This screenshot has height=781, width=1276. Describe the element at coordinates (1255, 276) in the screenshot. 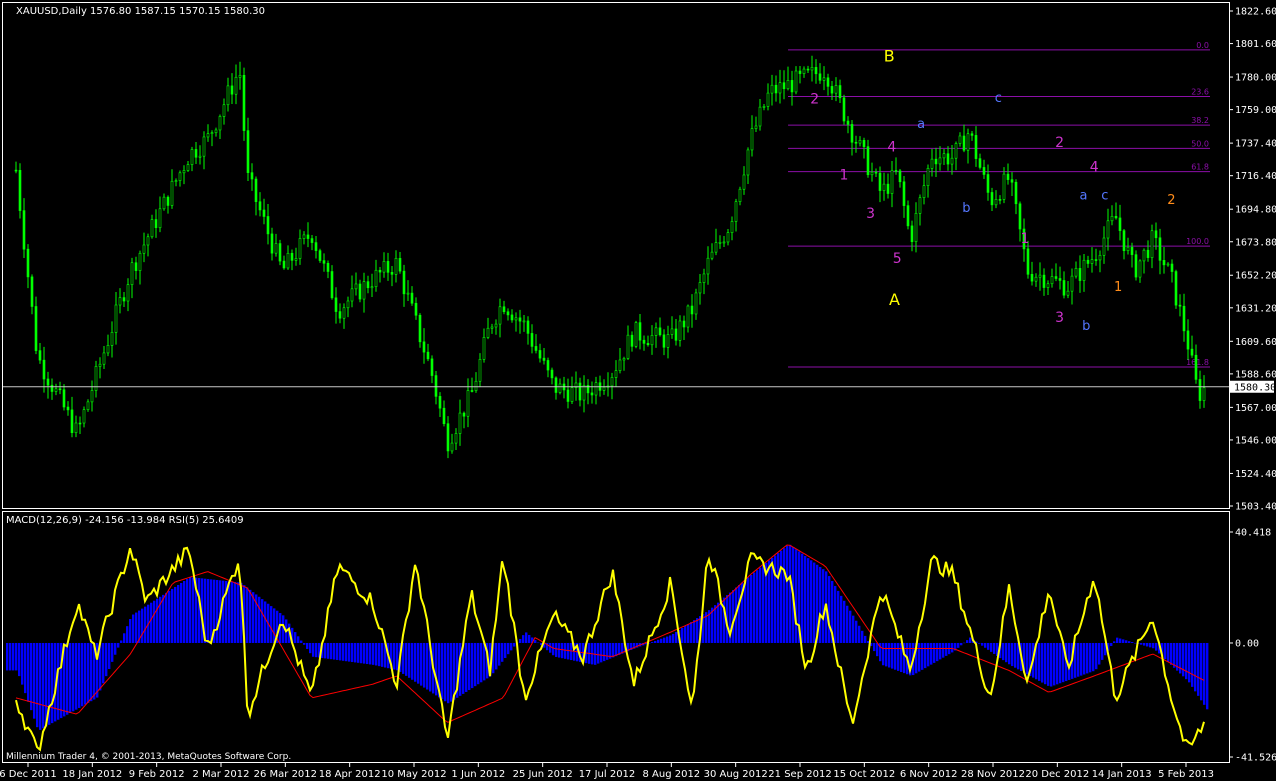

I see `price-tick-label: 1652.20` at that location.